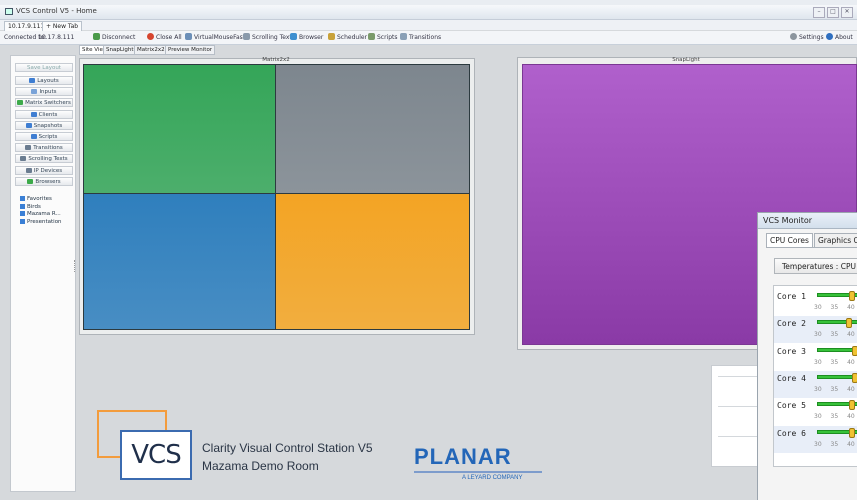  I want to click on core-row: Core 2 30 35 40, so click(815, 330).